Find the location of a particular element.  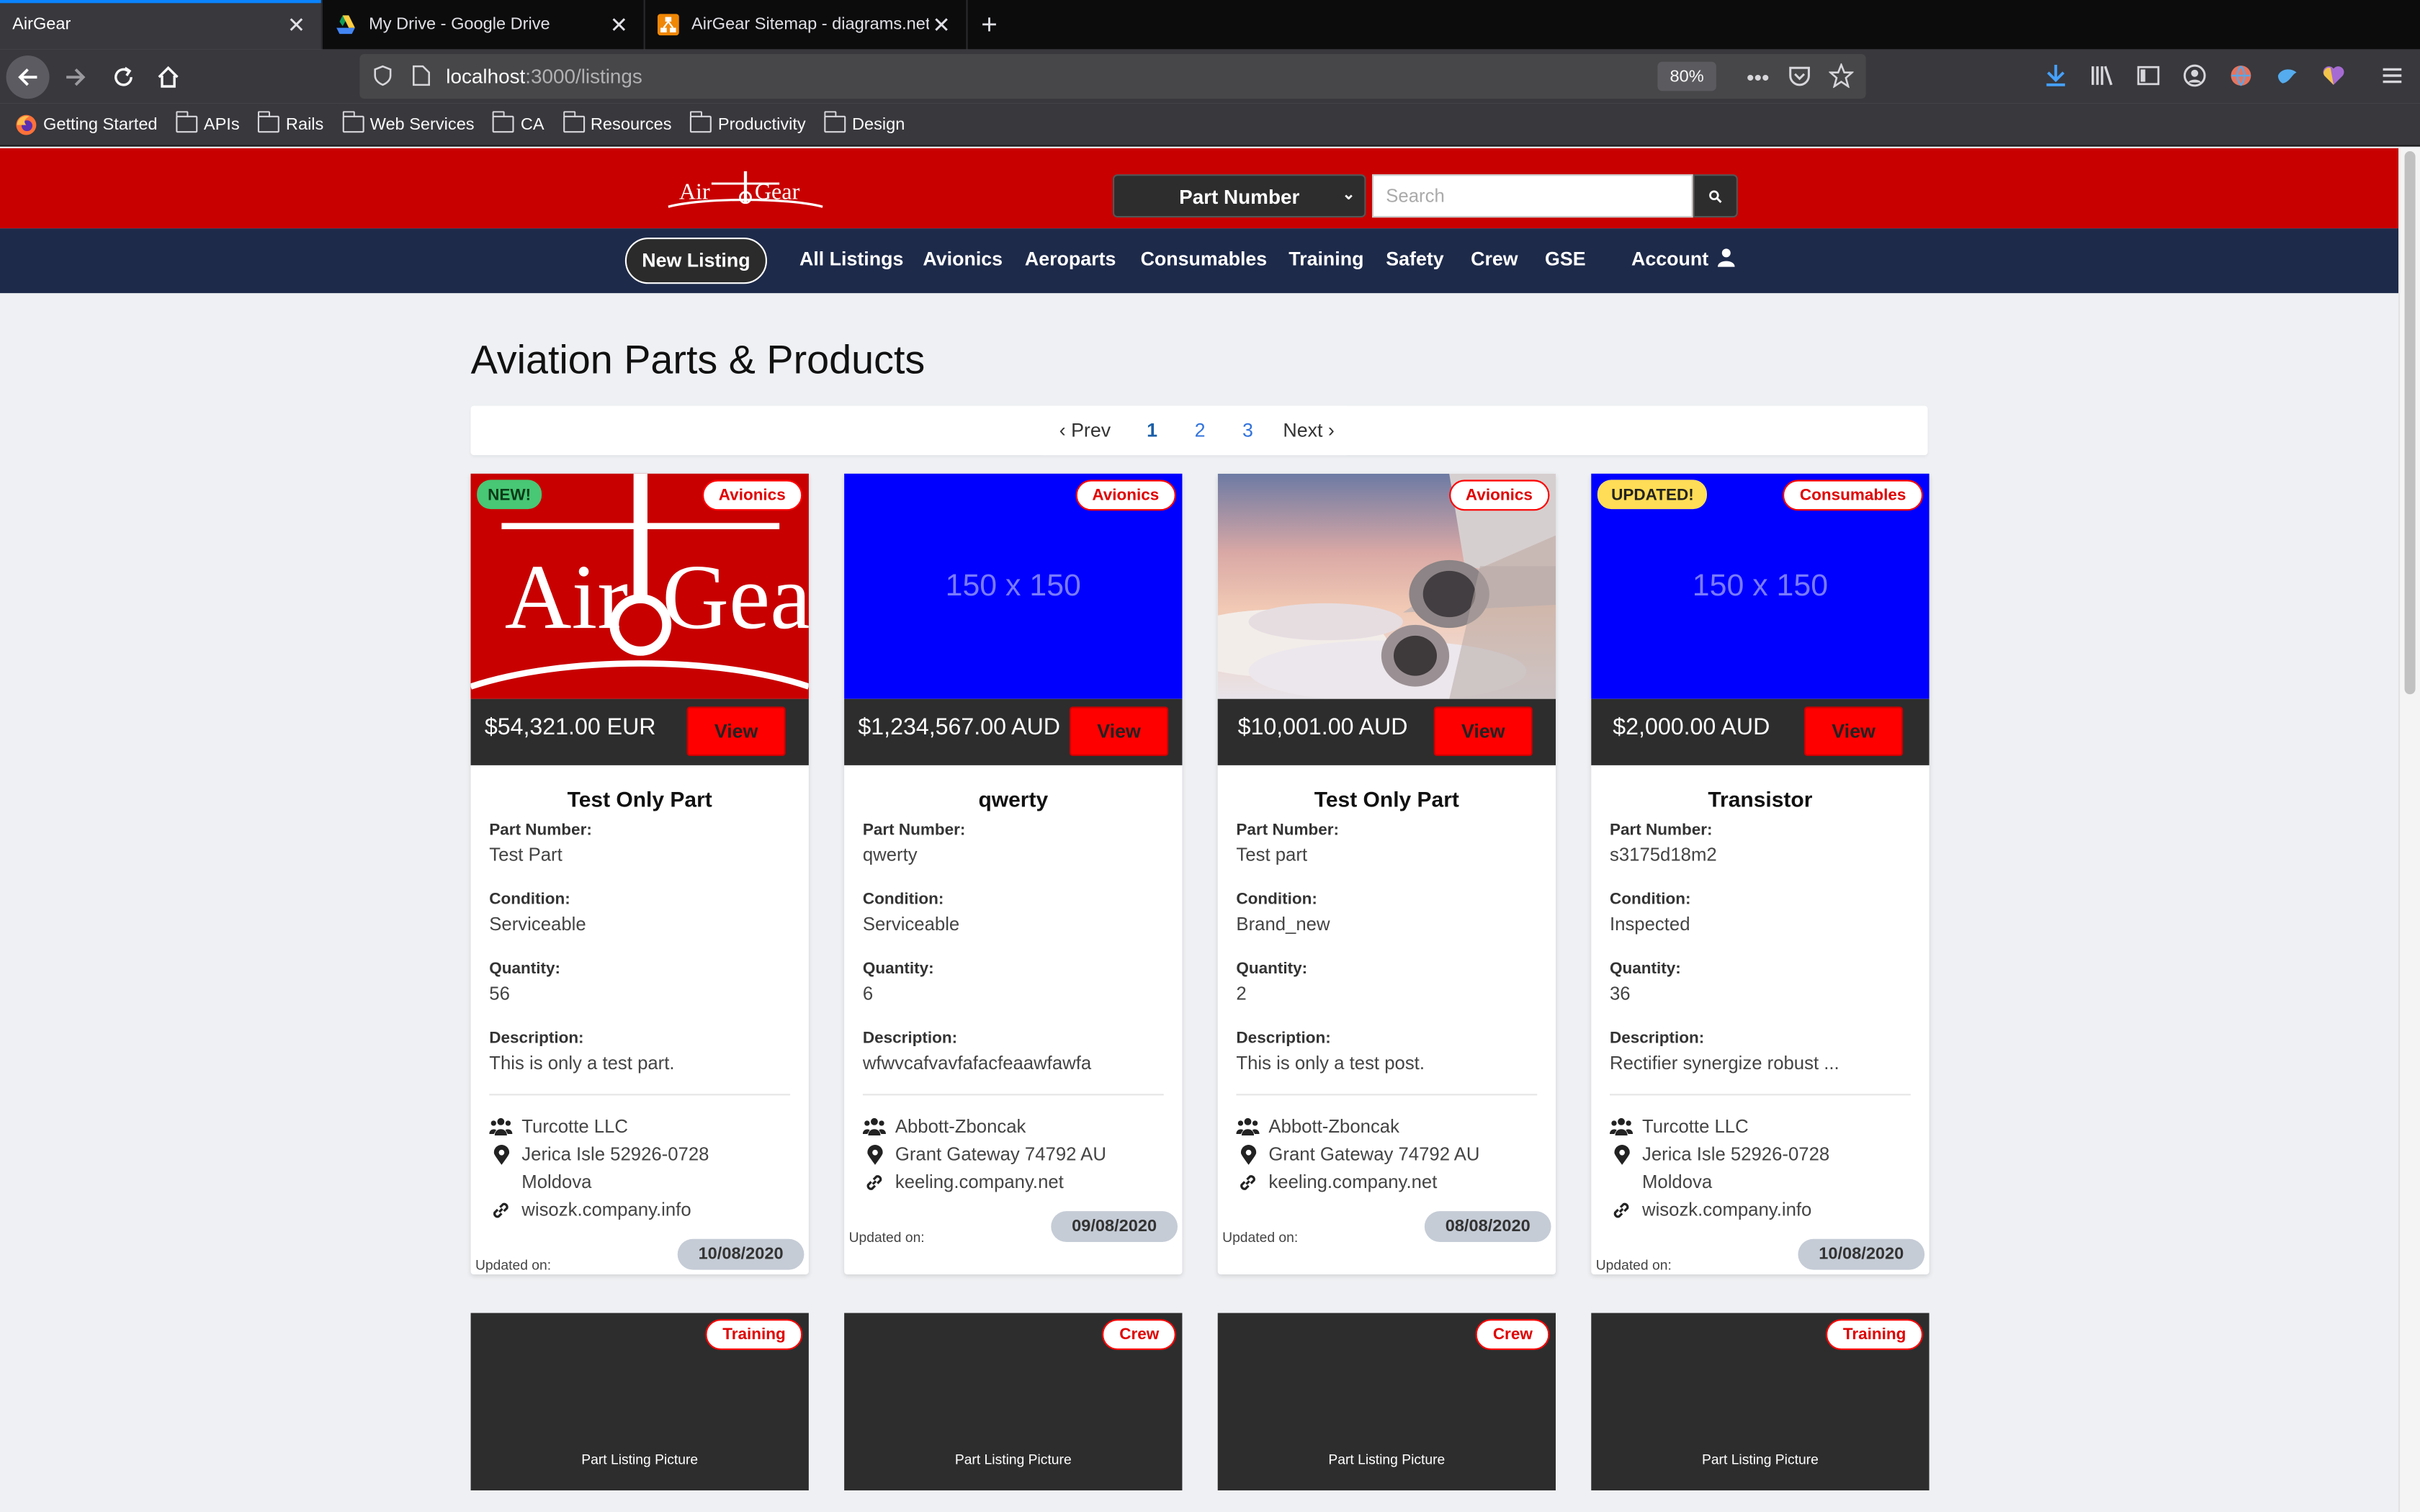

bookmark-design: Design is located at coordinates (864, 122).